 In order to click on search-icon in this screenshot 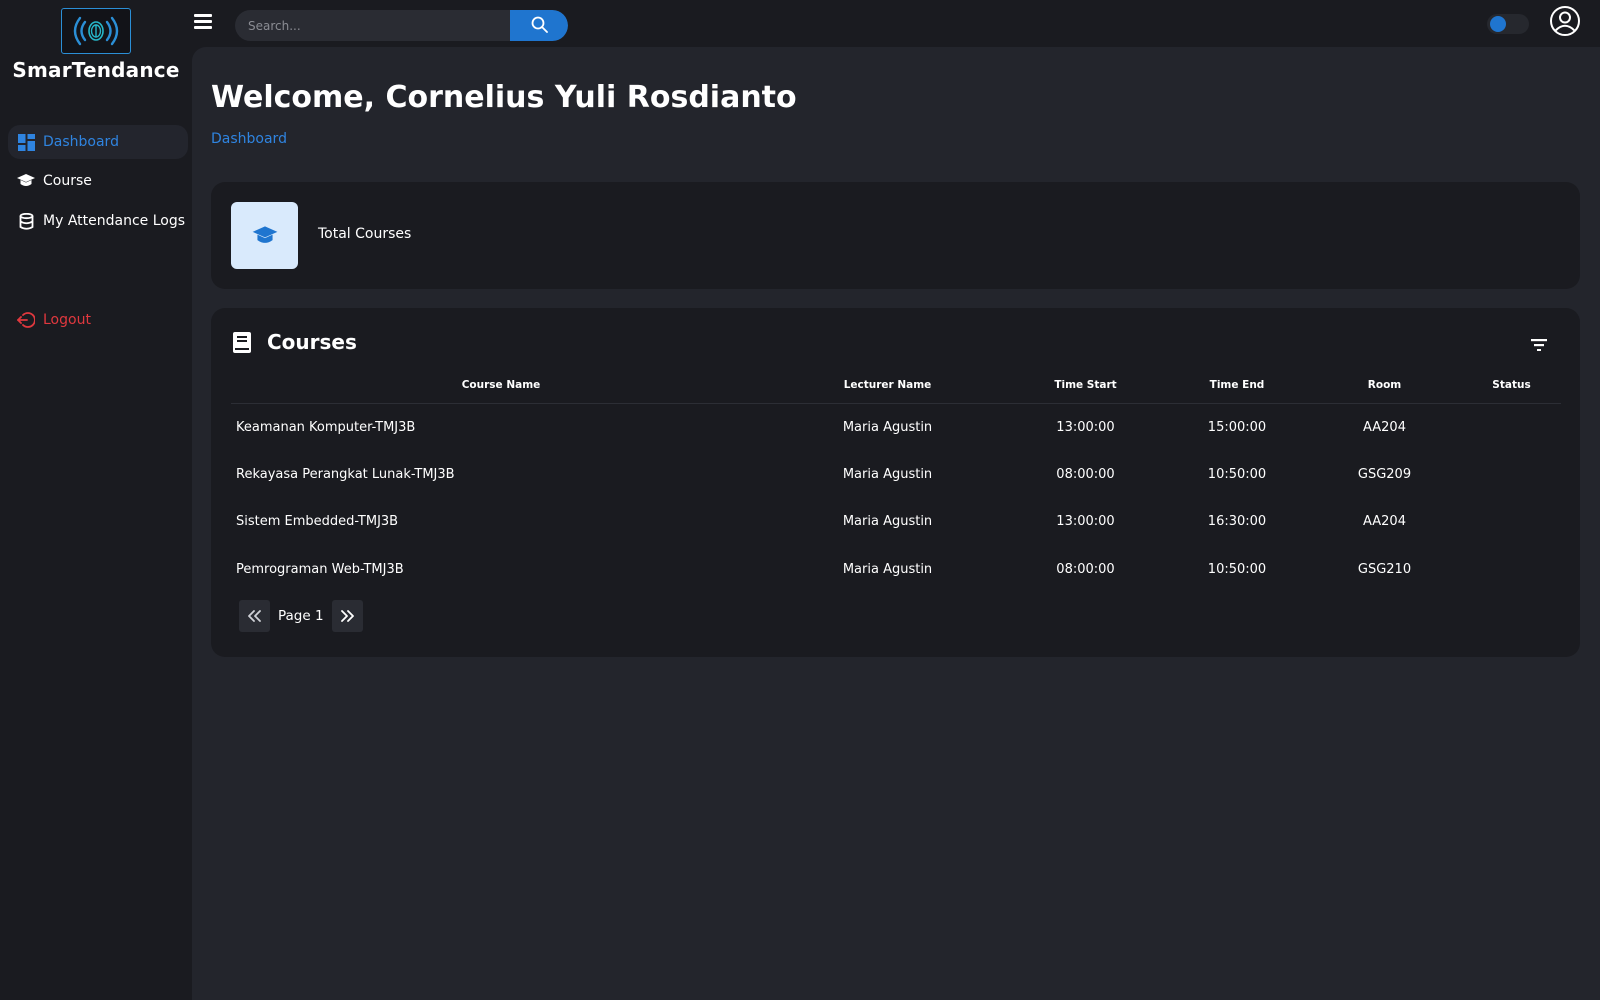, I will do `click(539, 26)`.